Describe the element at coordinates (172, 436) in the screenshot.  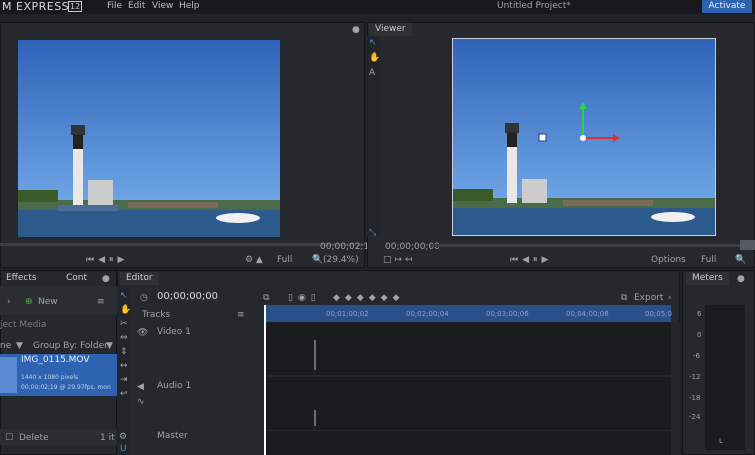
I see `master-track-label: Master` at that location.